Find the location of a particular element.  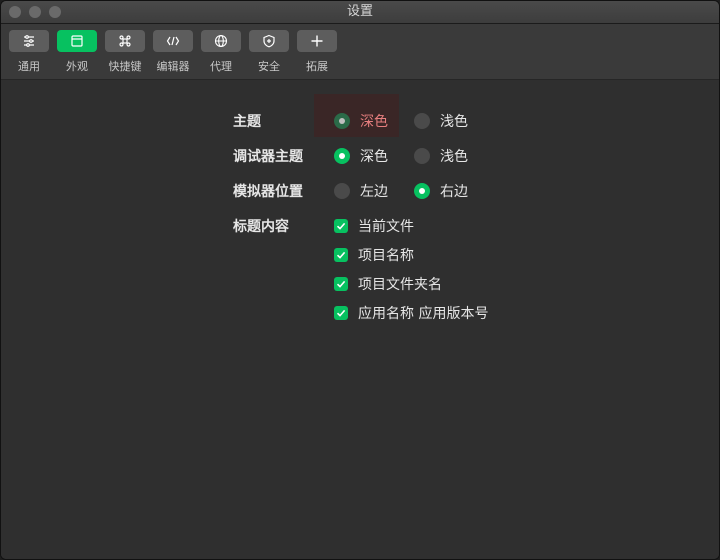

shortcuts-button is located at coordinates (125, 41).